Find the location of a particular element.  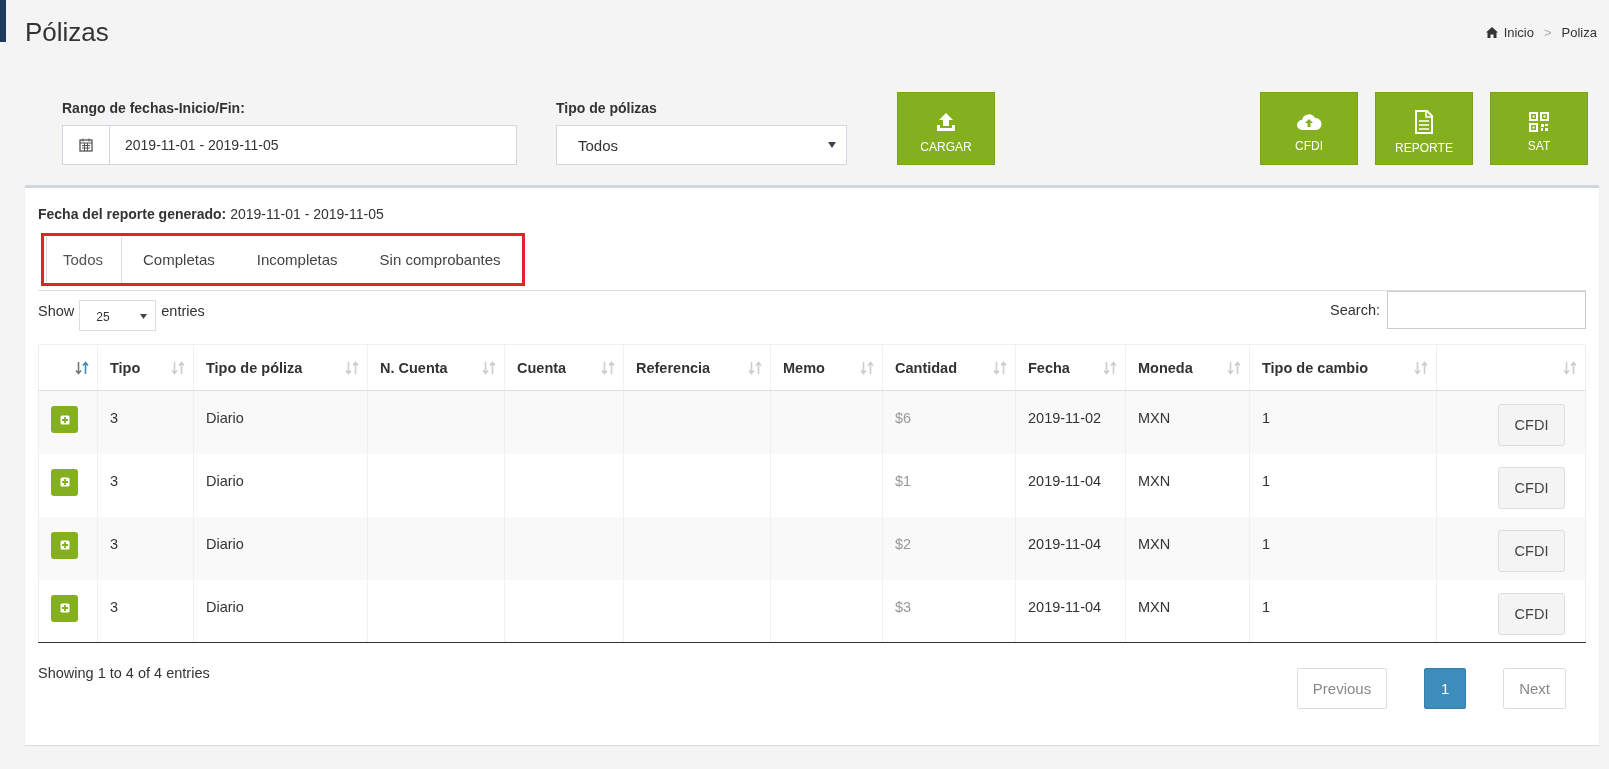

breadcrumb-link: Inicio is located at coordinates (1509, 32).